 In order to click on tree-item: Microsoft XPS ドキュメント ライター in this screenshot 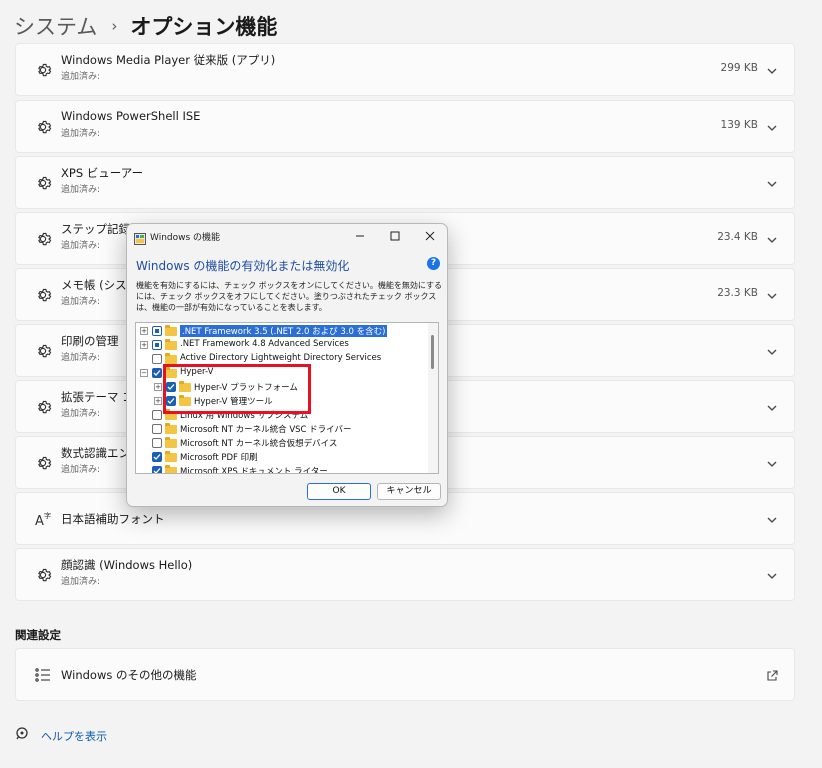, I will do `click(281, 469)`.